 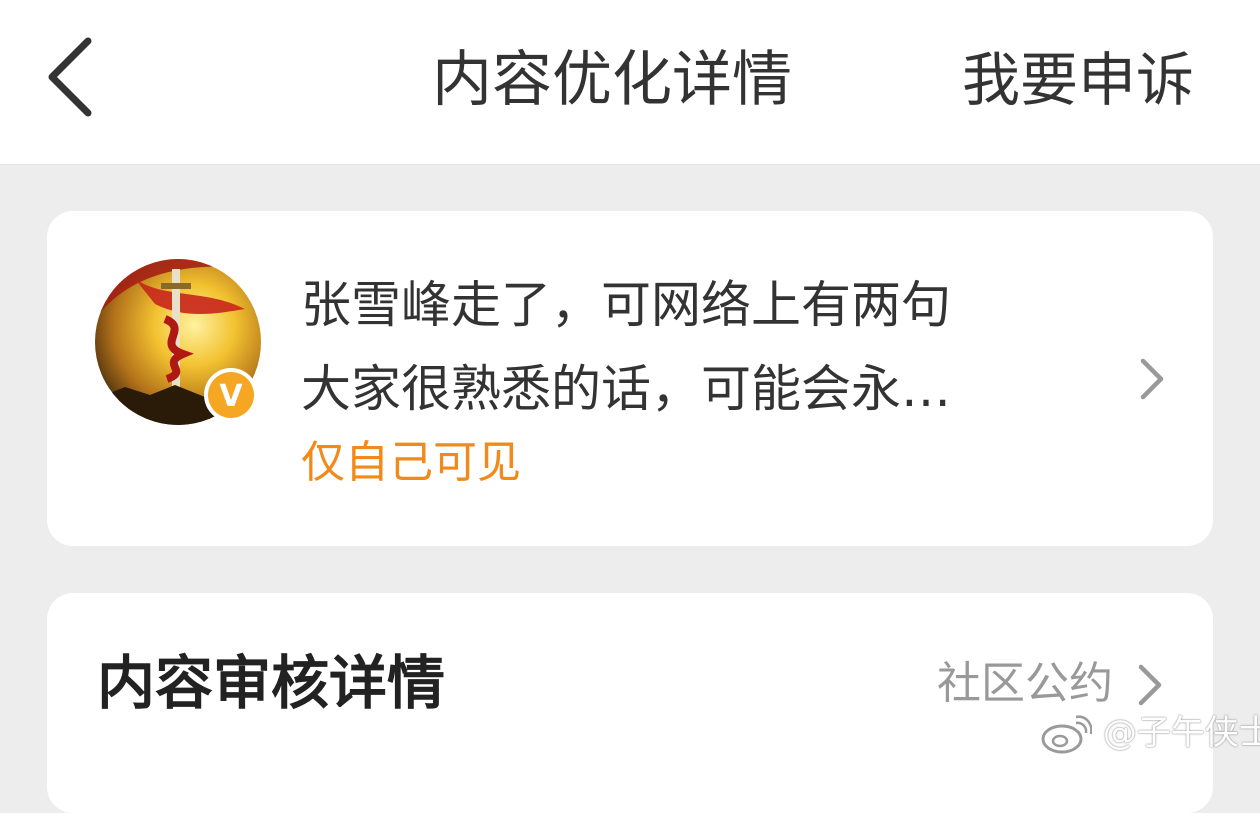 I want to click on weibo-logo-icon, so click(x=1067, y=733).